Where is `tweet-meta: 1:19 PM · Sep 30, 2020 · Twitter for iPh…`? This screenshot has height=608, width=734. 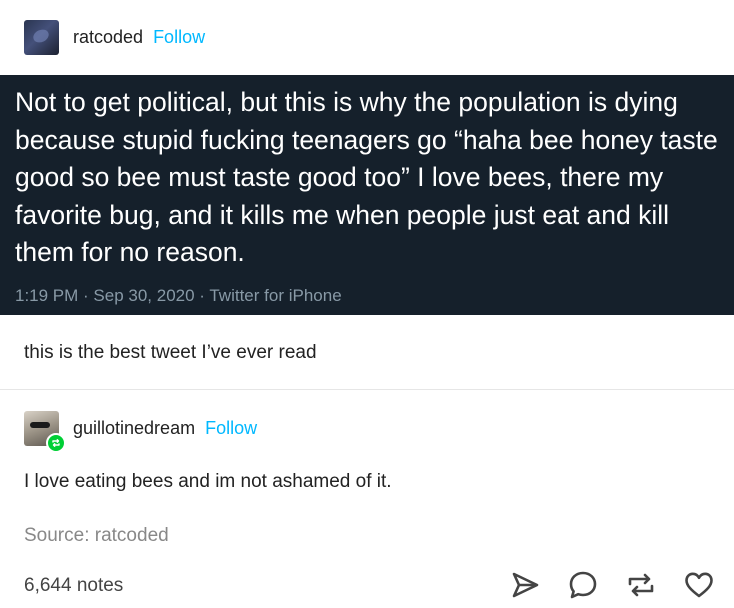
tweet-meta: 1:19 PM · Sep 30, 2020 · Twitter for iPh… is located at coordinates (178, 295).